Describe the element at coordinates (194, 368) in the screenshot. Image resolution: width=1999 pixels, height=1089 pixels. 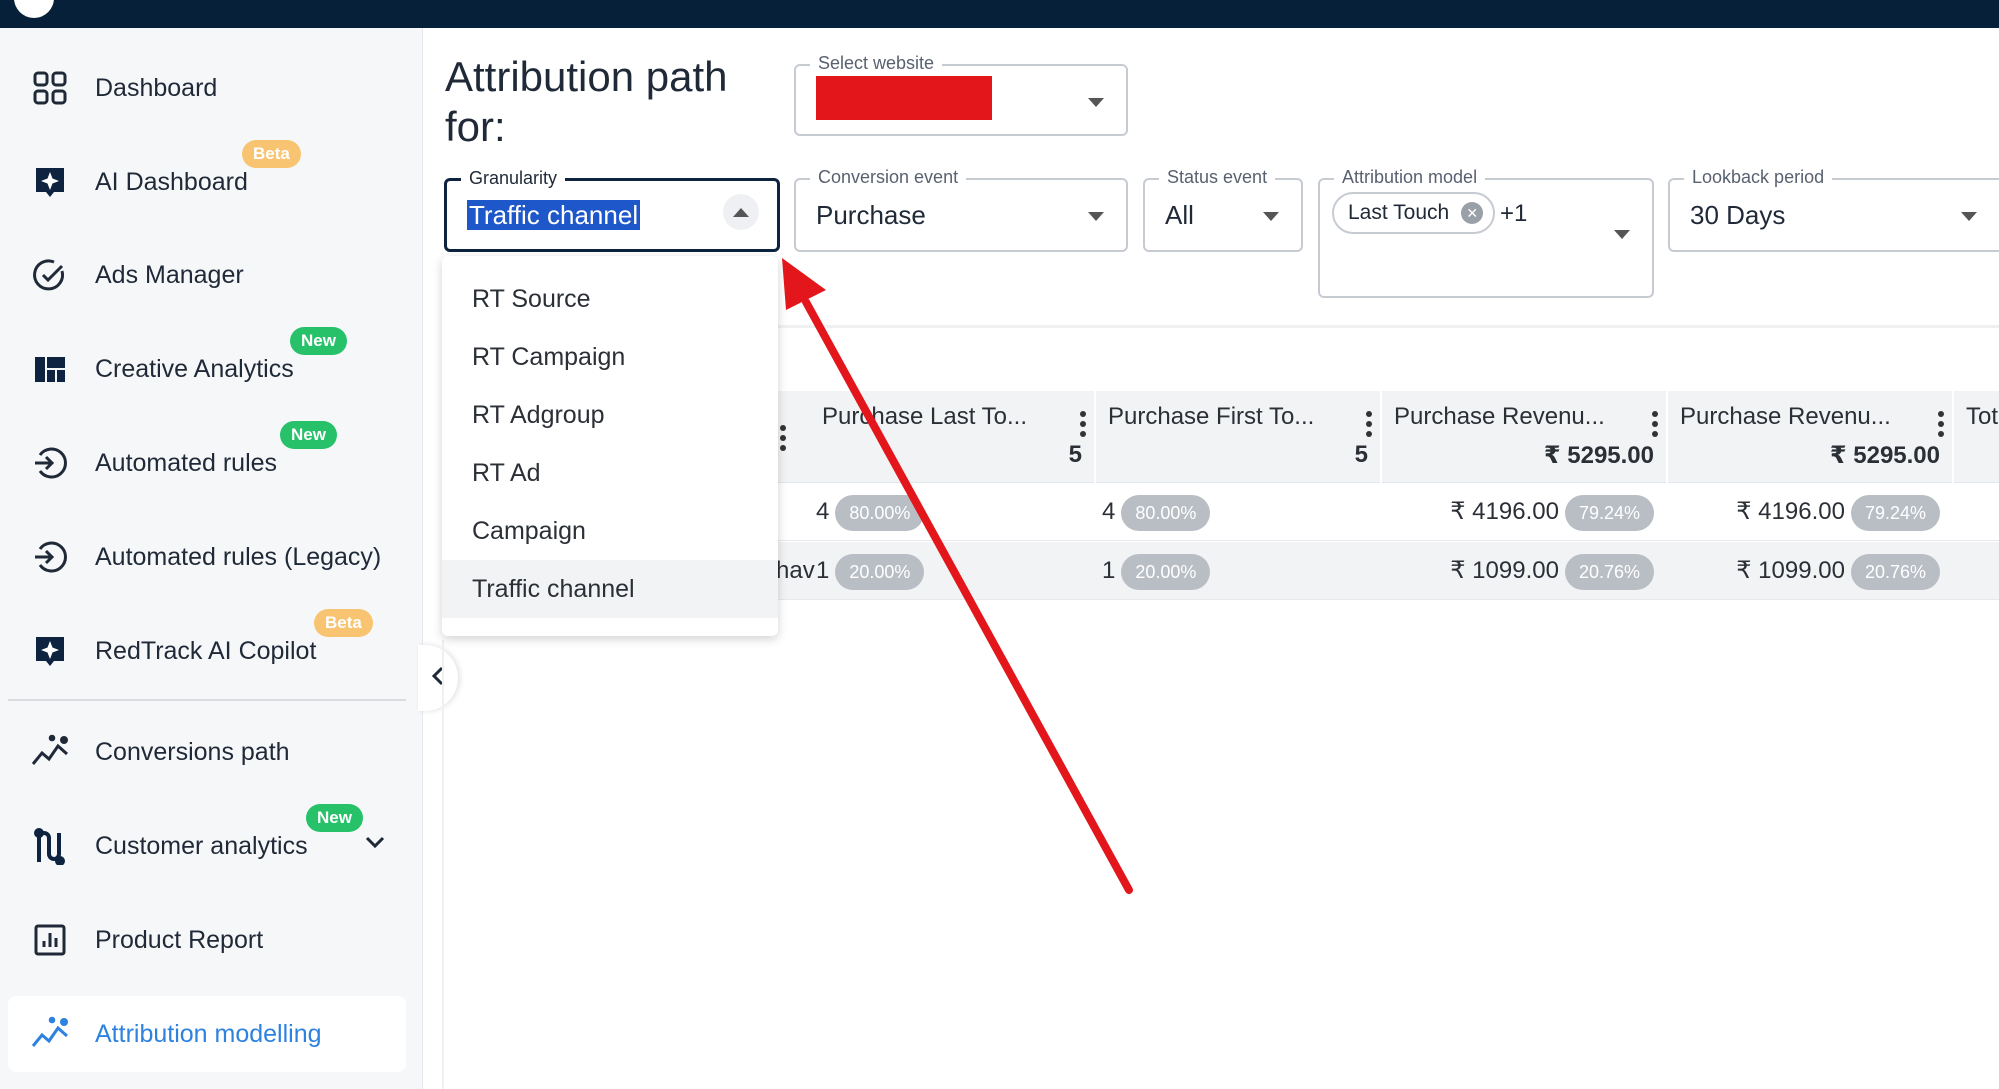
I see `sidebar-item-label: Creative Analytics` at that location.